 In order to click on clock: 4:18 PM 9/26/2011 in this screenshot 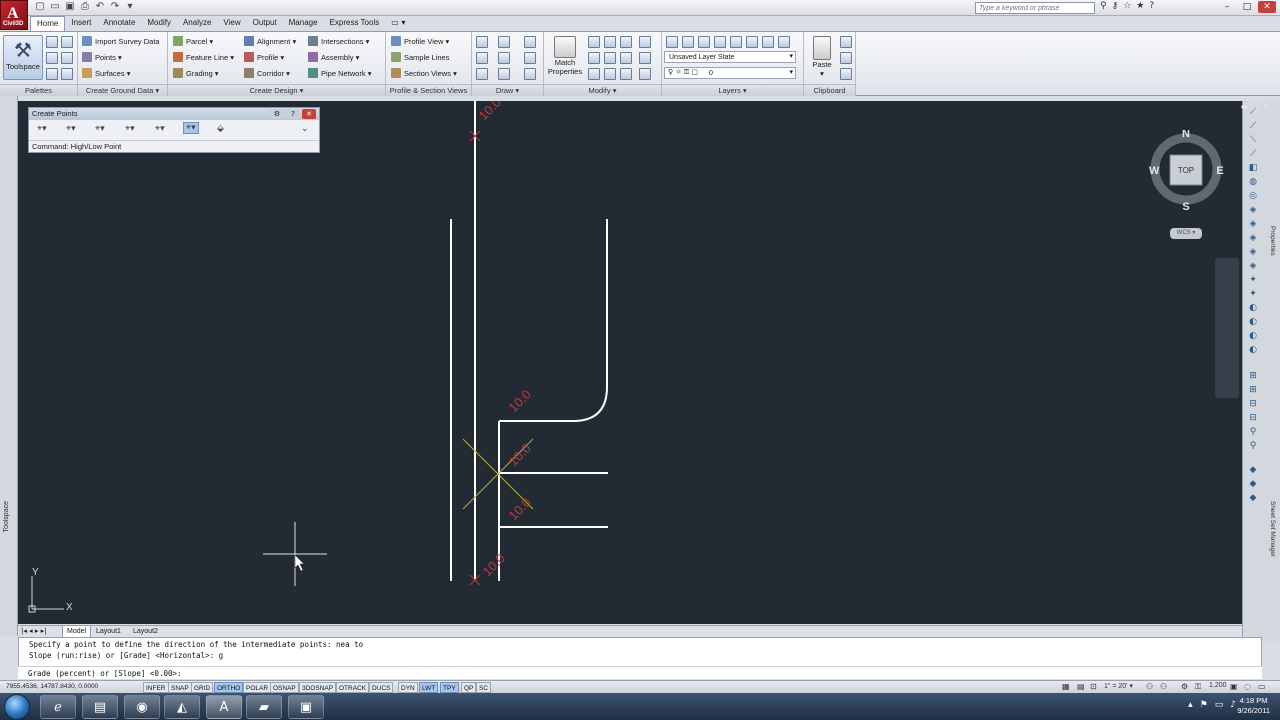, I will do `click(1253, 706)`.